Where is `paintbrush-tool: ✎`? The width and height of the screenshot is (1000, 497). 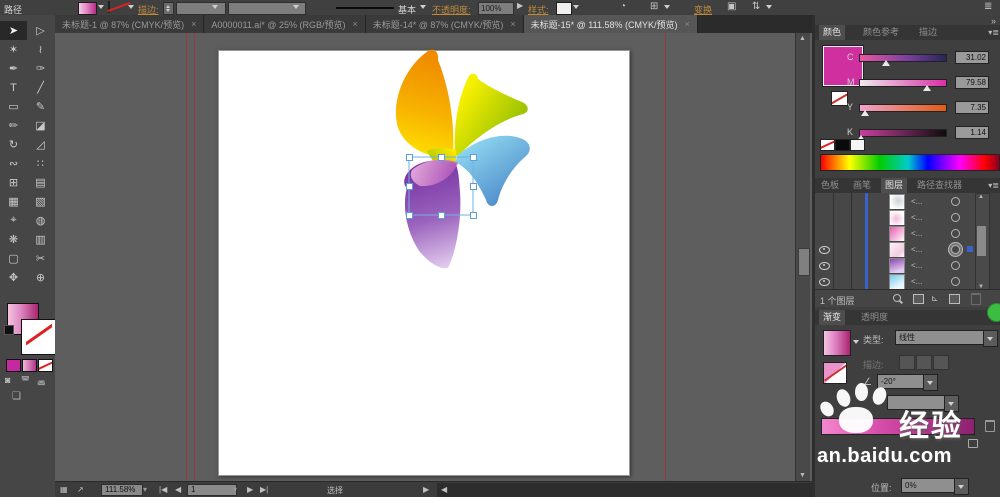 paintbrush-tool: ✎ is located at coordinates (40, 106).